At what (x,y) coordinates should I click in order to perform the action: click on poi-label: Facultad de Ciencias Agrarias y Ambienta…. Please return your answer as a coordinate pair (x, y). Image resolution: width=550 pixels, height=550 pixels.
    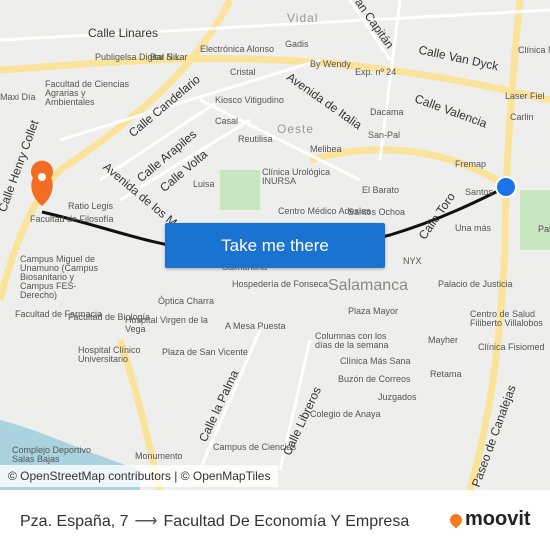
    Looking at the image, I should click on (87, 93).